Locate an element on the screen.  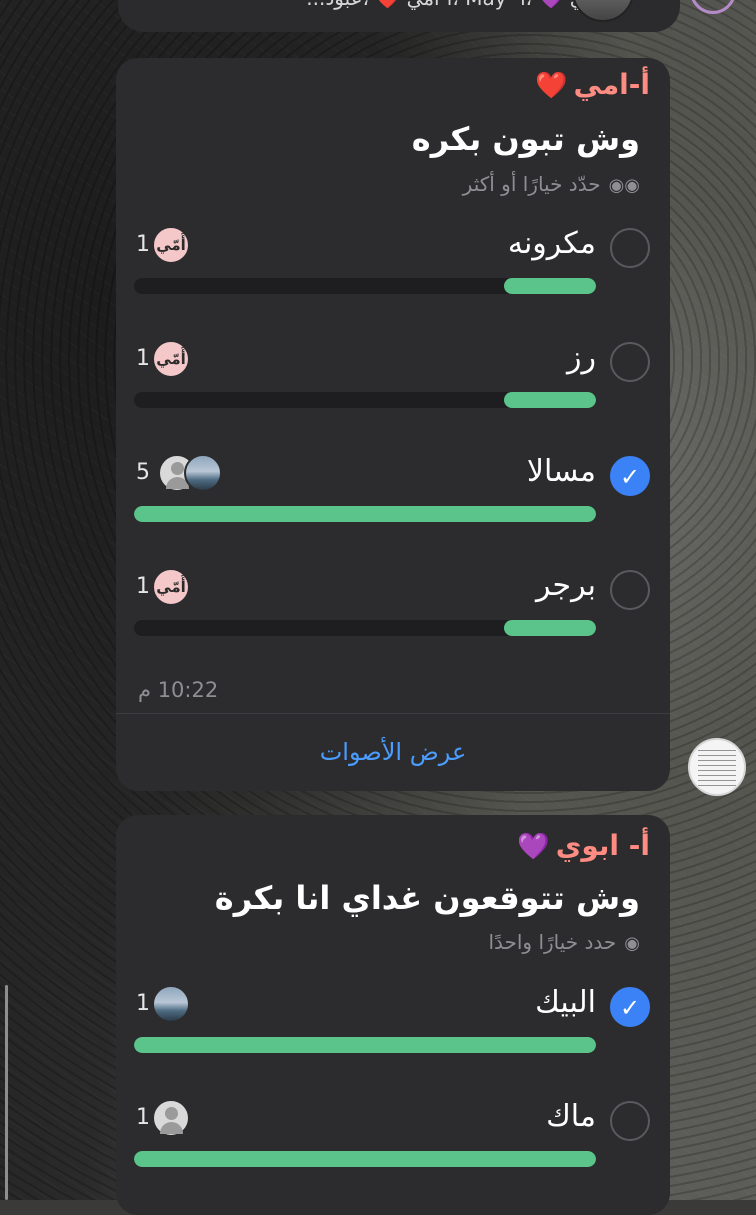
poll-option: رز أُمّي 1 is located at coordinates (393, 396).